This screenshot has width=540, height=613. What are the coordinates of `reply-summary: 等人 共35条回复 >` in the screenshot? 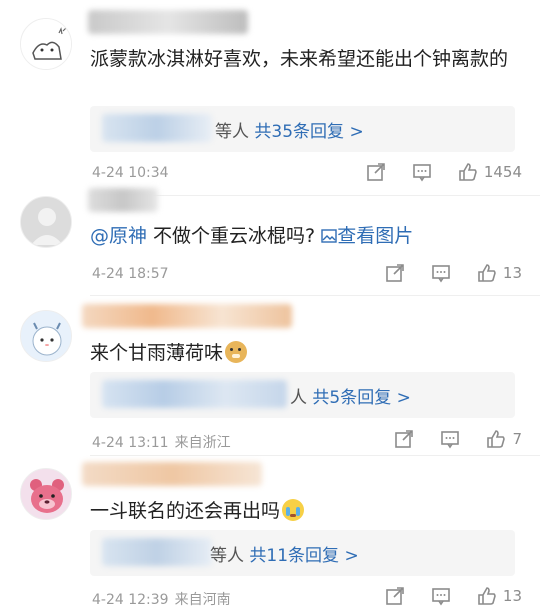 It's located at (302, 129).